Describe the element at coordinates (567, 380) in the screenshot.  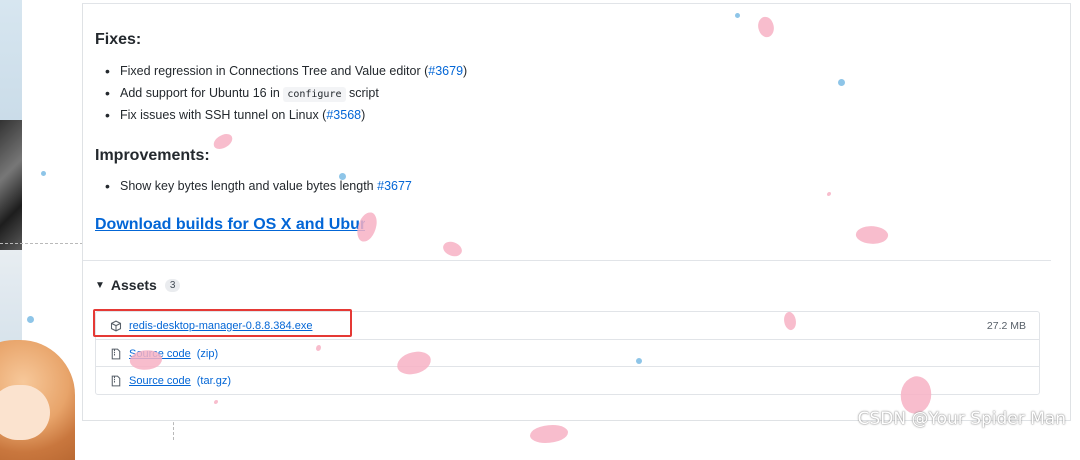
I see `asset-row: Source code (tar.gz)` at that location.